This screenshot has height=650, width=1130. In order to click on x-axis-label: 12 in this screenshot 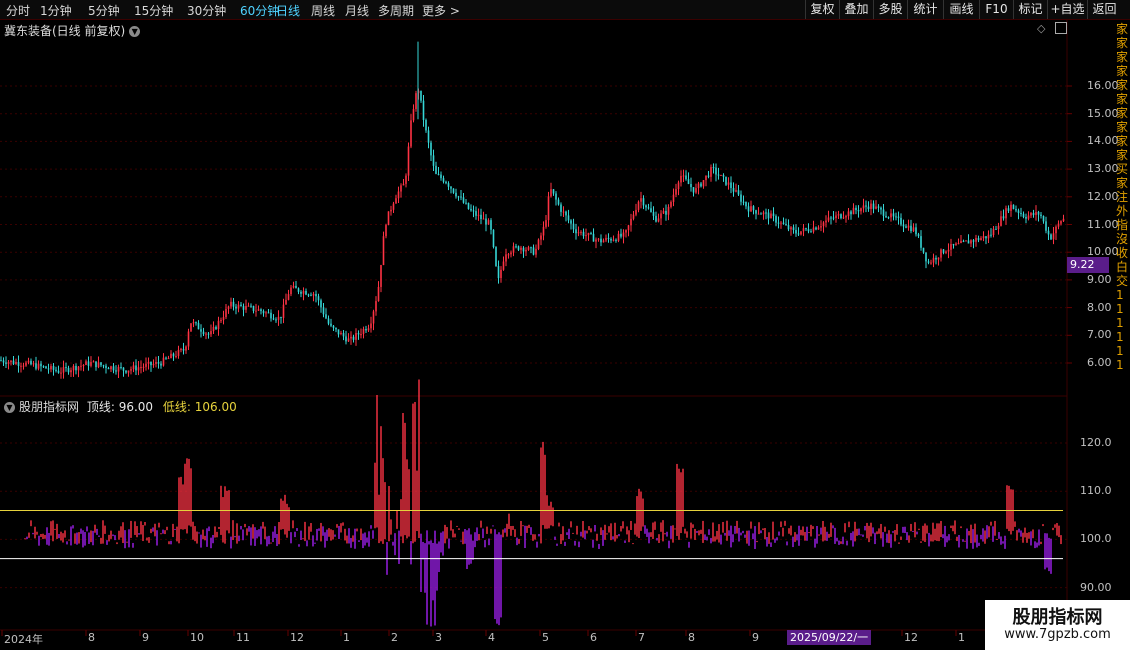, I will do `click(911, 637)`.